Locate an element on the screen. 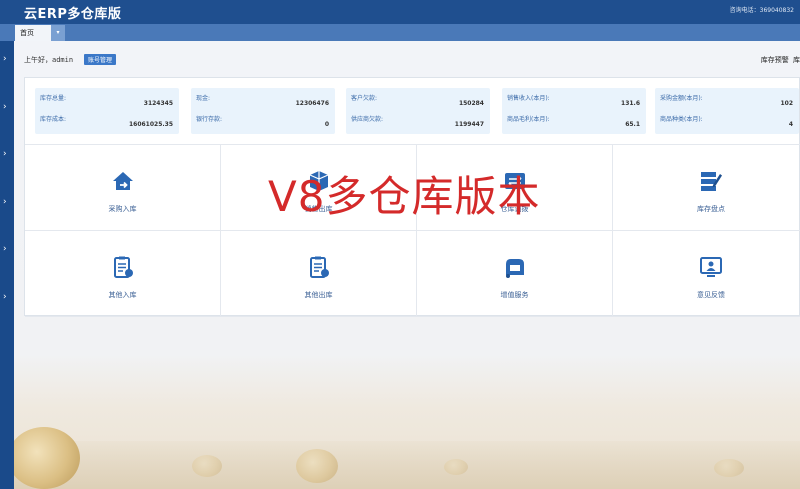  sidebar: › › › › › › is located at coordinates (7, 265).